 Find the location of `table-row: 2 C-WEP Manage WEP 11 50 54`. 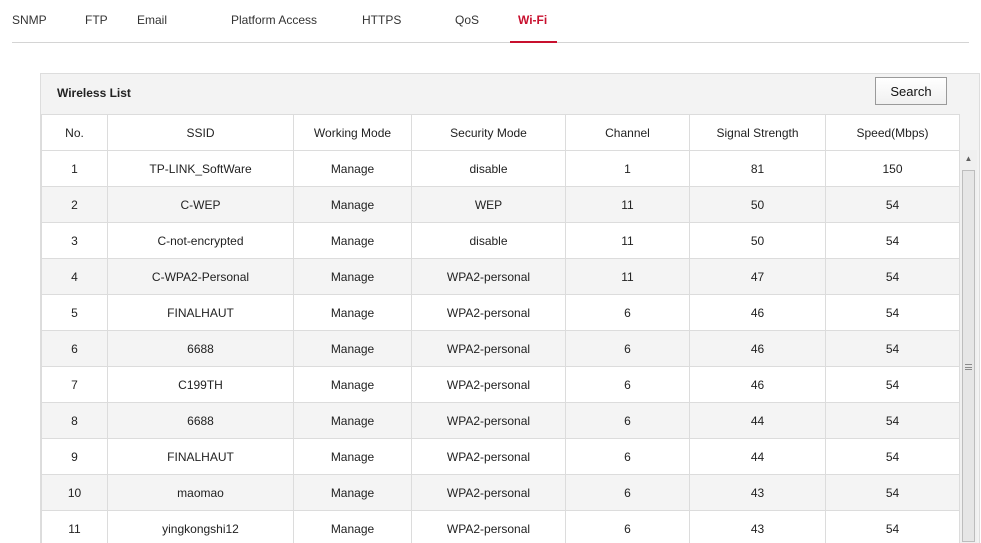

table-row: 2 C-WEP Manage WEP 11 50 54 is located at coordinates (500, 204).